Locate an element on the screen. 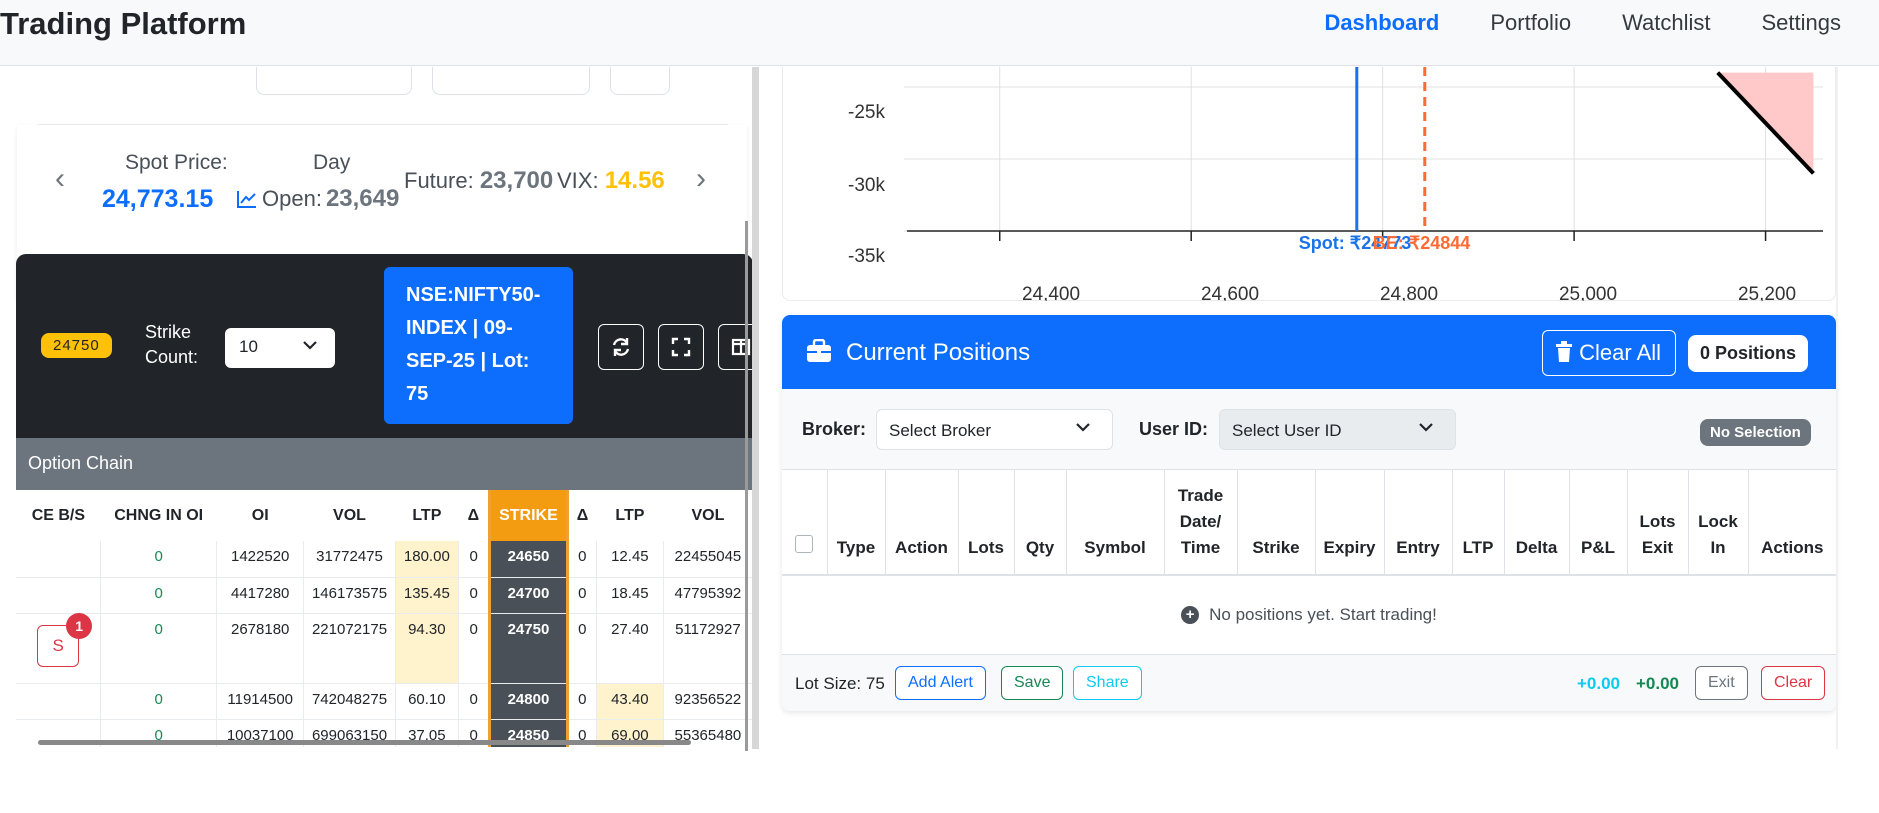 The image size is (1879, 813). ce-bs-cell: S 1 is located at coordinates (59, 648).